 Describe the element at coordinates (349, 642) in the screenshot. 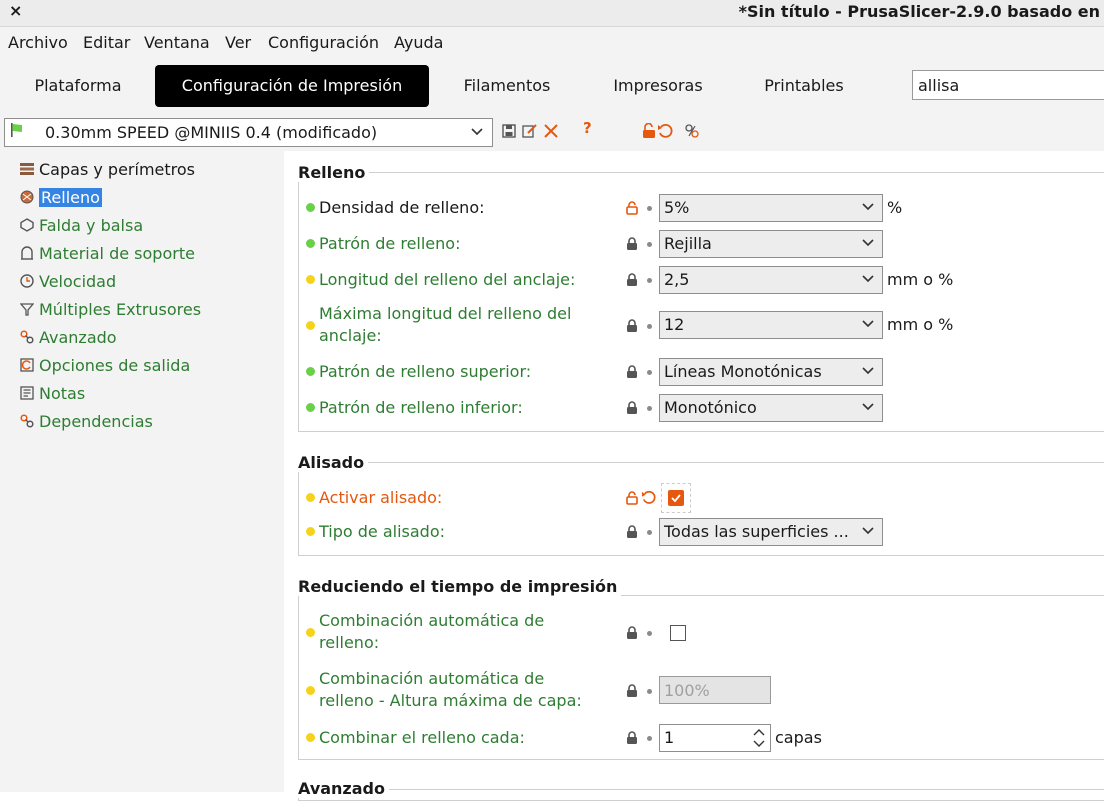

I see `setting-label-line2: relleno:` at that location.